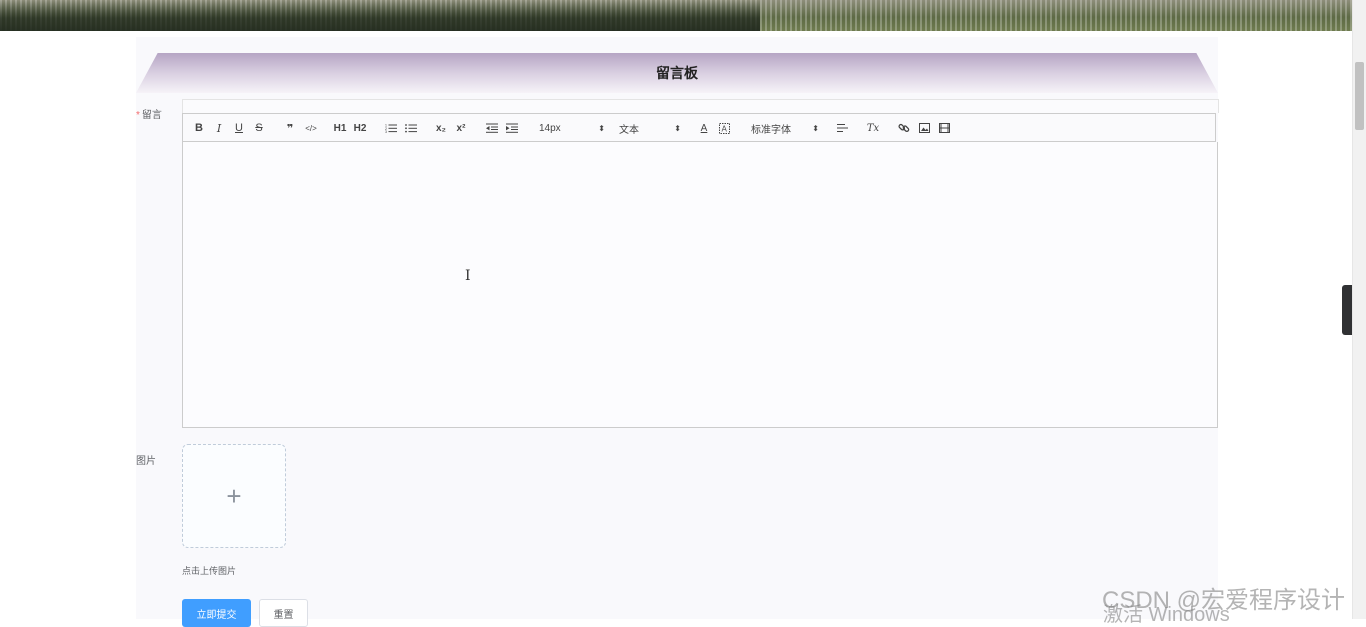 Image resolution: width=1366 pixels, height=627 pixels. I want to click on font-picker: 标准字体 ⬍, so click(785, 128).